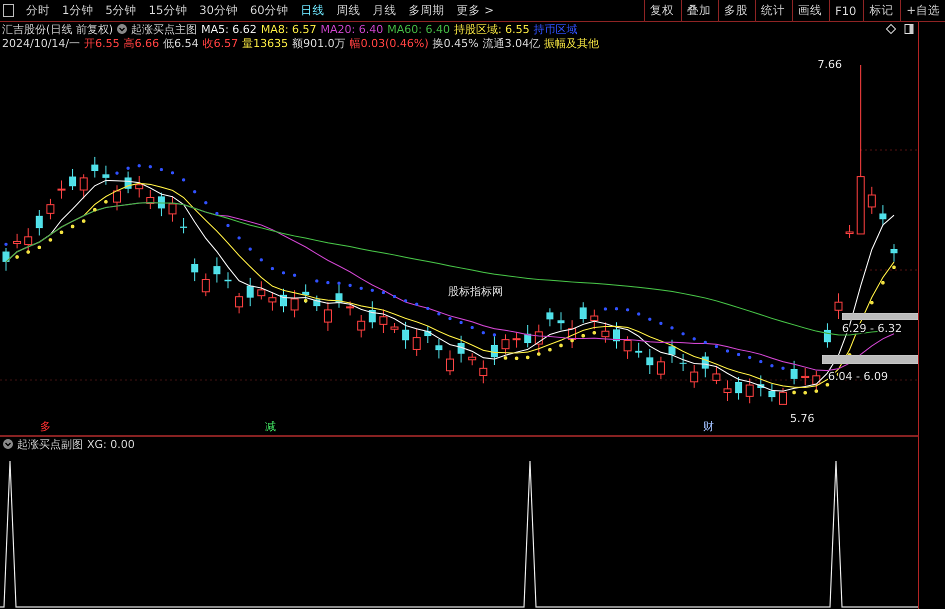  I want to click on quote-value: 幅0.03(0.46%), so click(389, 43).